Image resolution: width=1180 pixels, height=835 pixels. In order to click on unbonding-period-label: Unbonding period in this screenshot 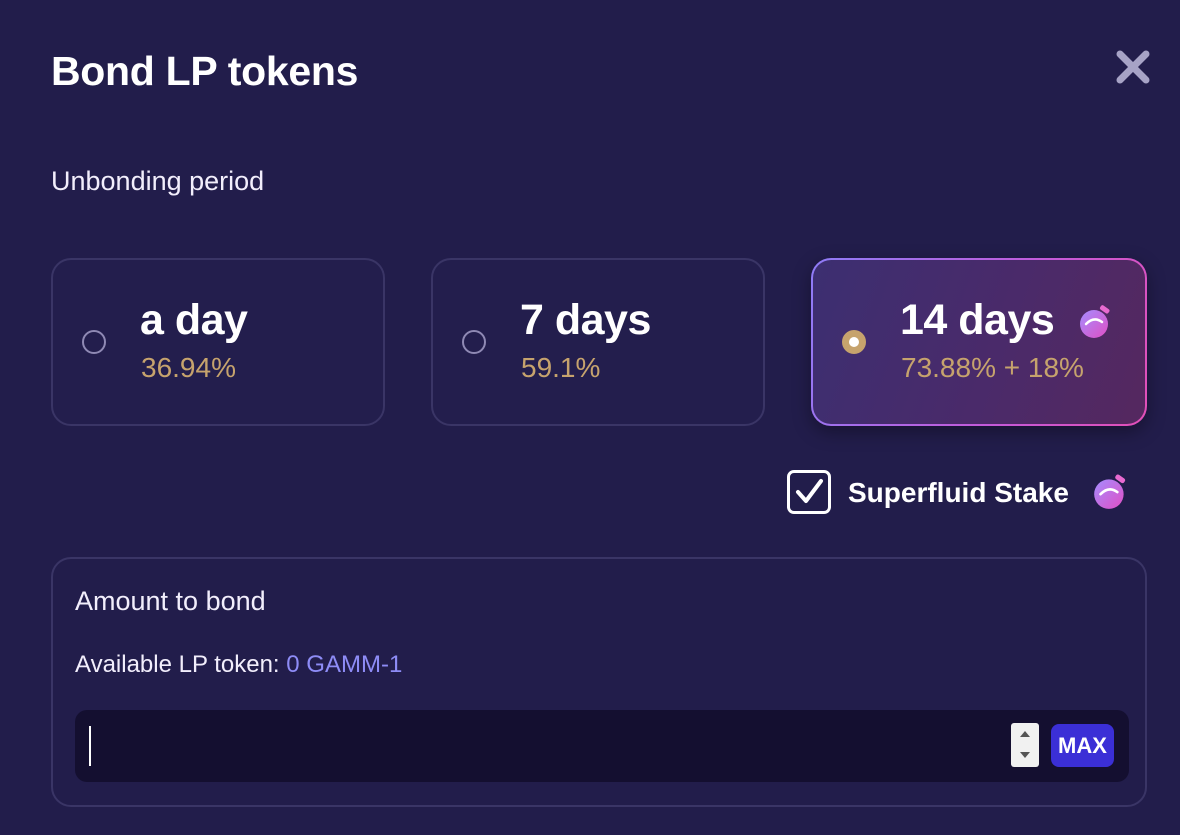, I will do `click(158, 181)`.